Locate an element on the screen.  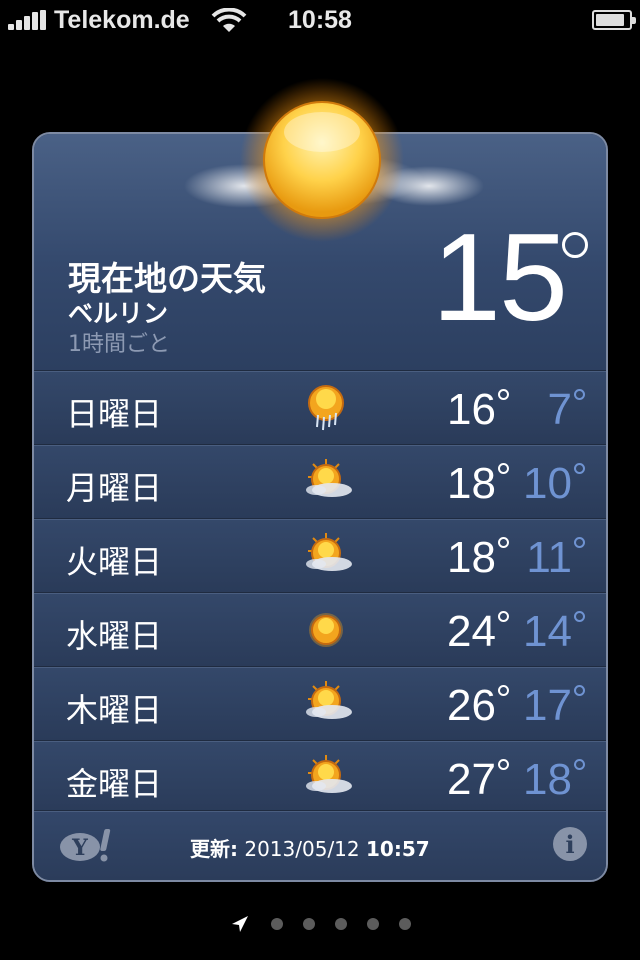
forecast-high: 27 is located at coordinates (471, 779).